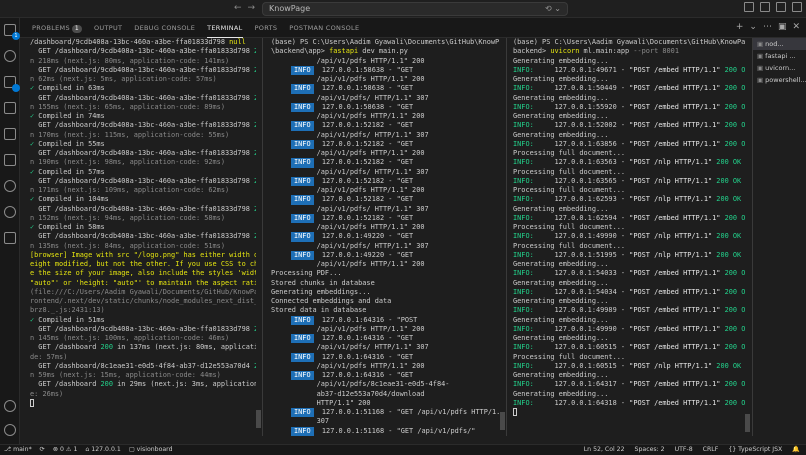  I want to click on terminal-line: INFO 127.0.0.1:49220 - "GET, so click(385, 255).